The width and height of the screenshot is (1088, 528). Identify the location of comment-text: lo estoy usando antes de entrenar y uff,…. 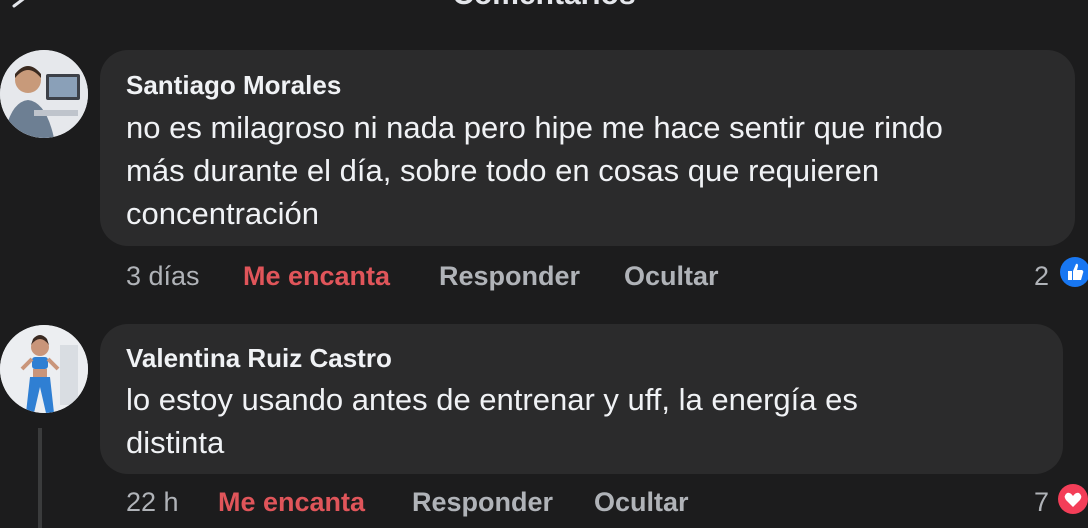
(492, 421).